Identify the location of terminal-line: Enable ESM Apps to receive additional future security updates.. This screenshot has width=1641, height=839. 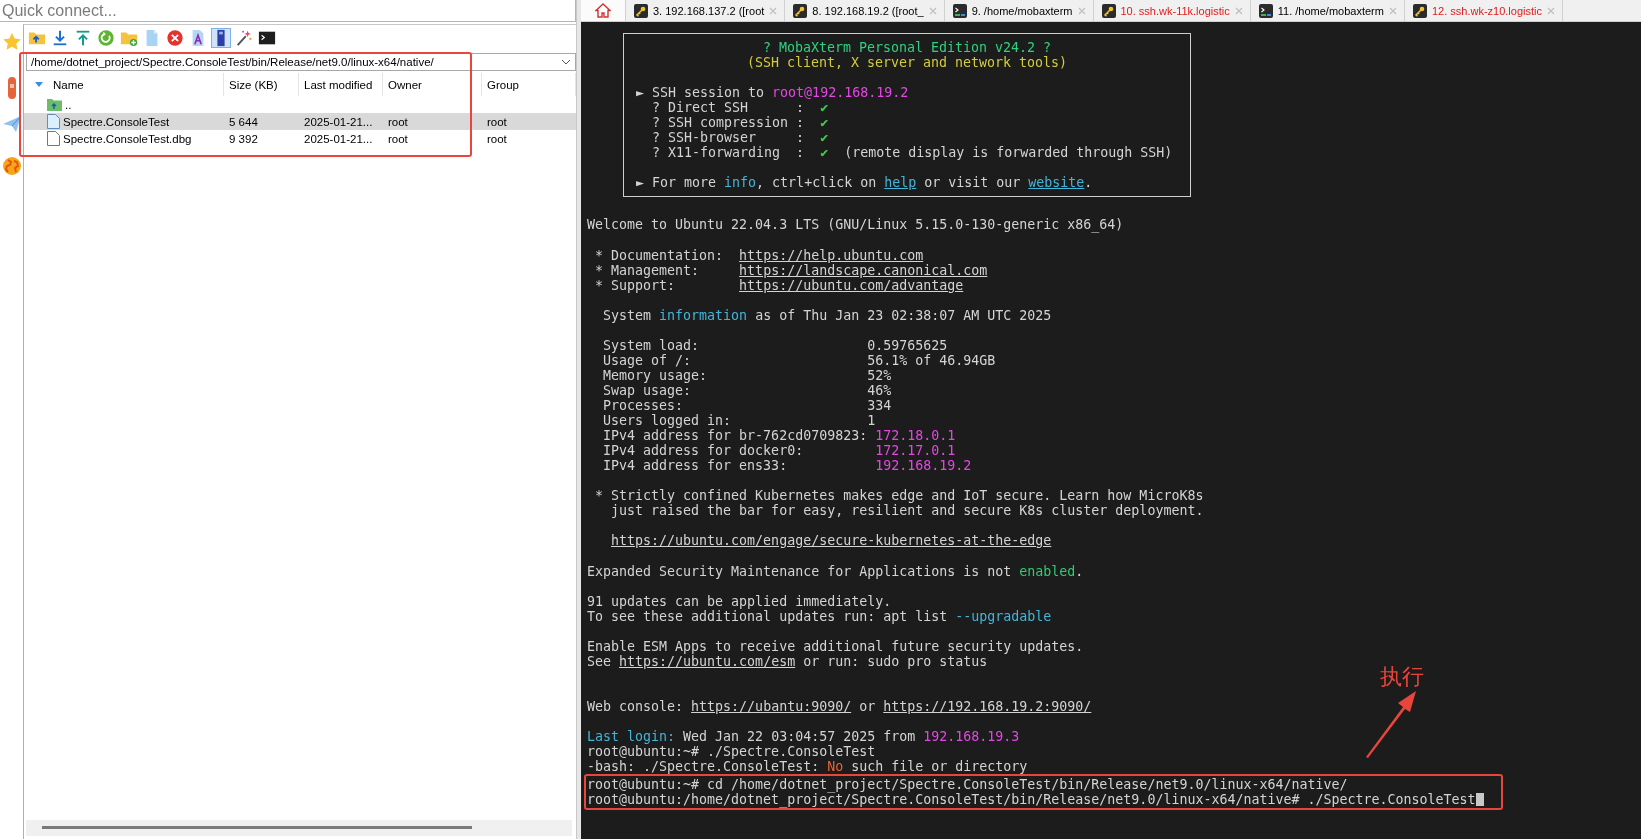
(836, 646).